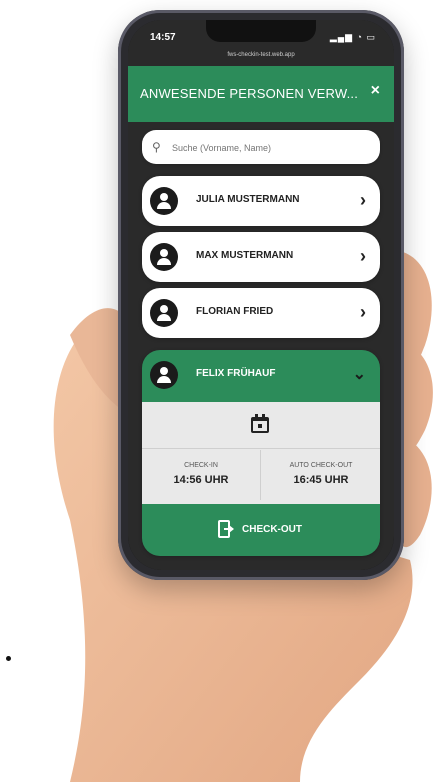 The height and width of the screenshot is (782, 440). Describe the element at coordinates (163, 37) in the screenshot. I see `status-time: 14:57` at that location.